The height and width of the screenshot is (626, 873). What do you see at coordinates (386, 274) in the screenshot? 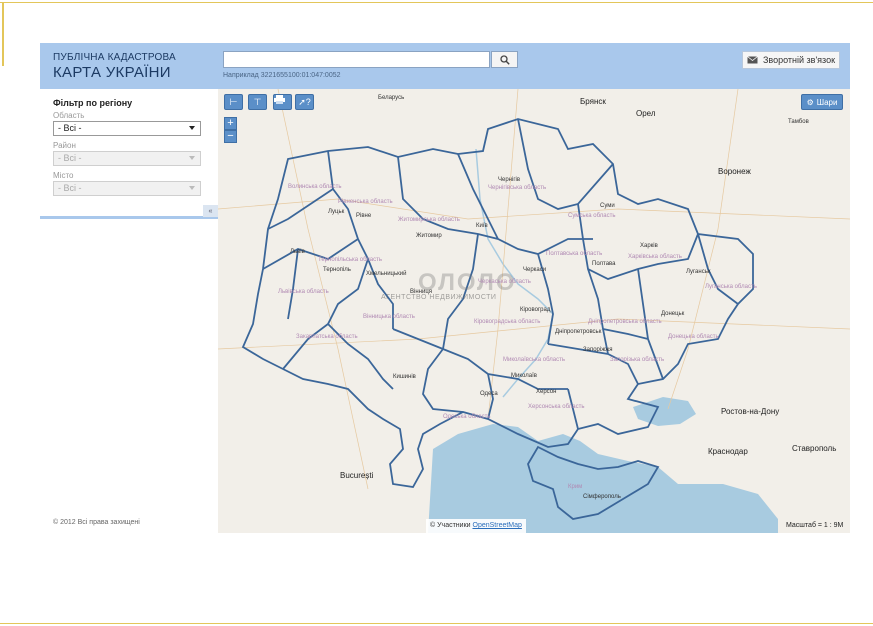
I see `city-label: Хмельницький` at bounding box center [386, 274].